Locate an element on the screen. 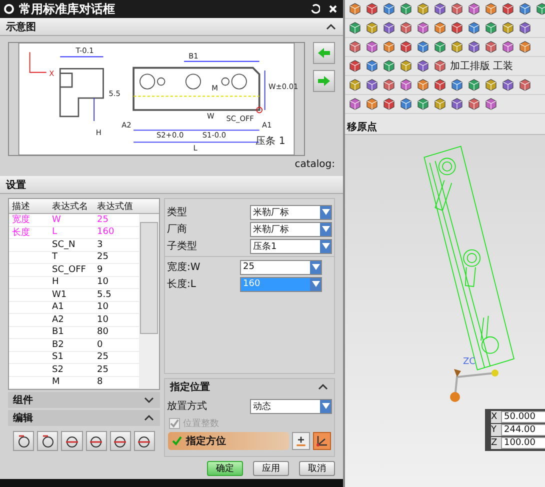  section-title: 编辑 is located at coordinates (23, 418).